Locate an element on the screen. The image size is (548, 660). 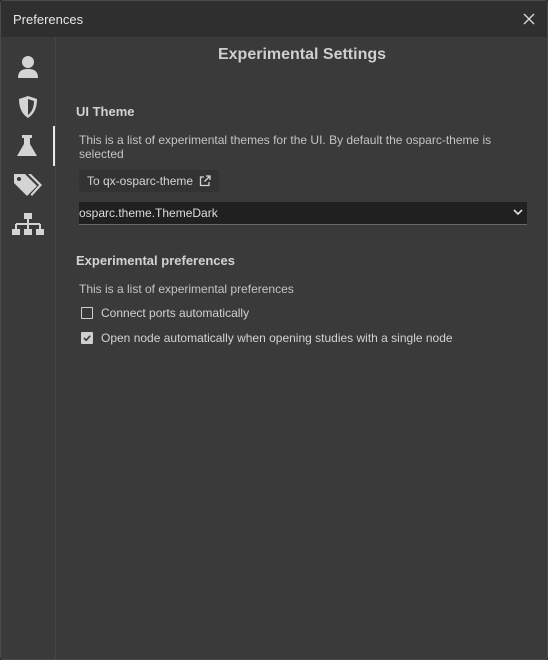
theme-select-value: osparc.theme.ThemeDark is located at coordinates (148, 213).